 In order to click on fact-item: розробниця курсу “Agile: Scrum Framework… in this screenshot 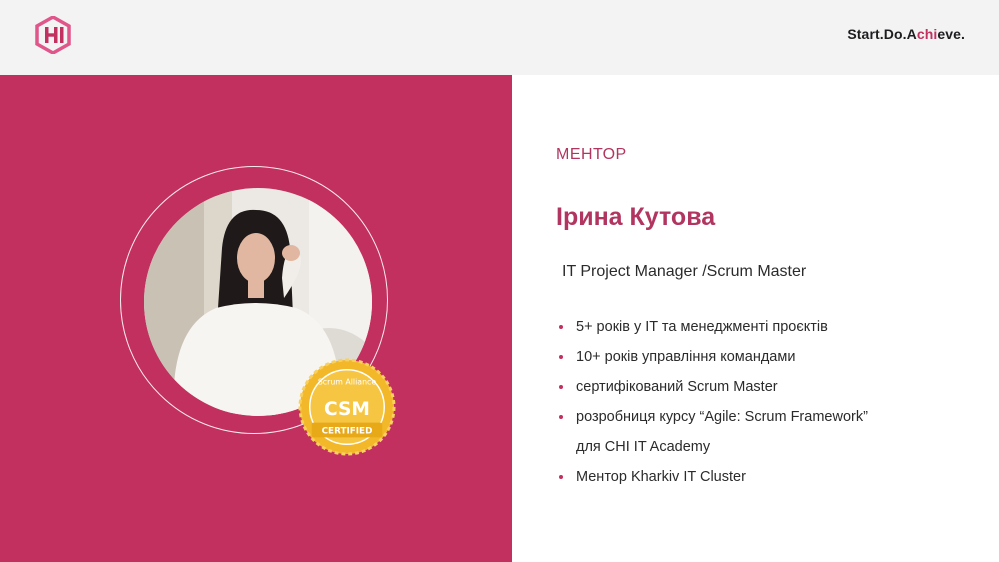, I will do `click(769, 432)`.